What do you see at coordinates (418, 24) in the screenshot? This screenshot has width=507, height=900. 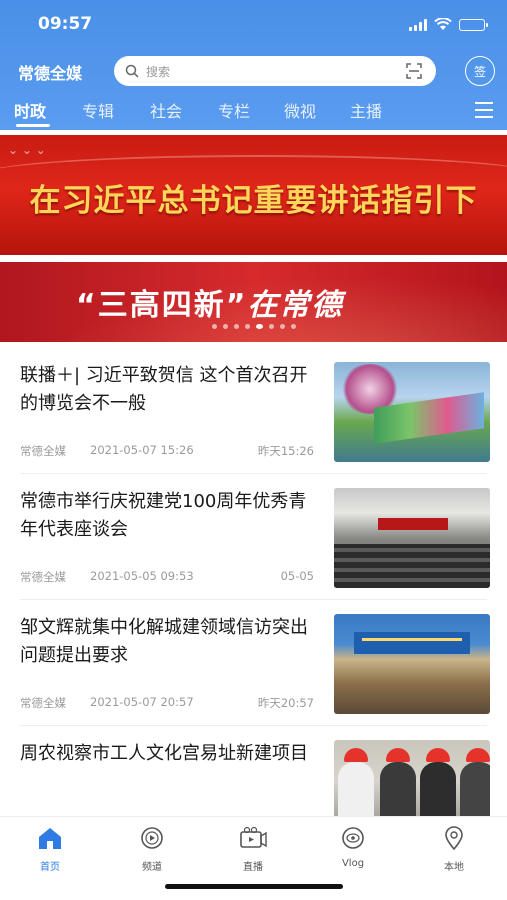 I see `cellular-signal-icon` at bounding box center [418, 24].